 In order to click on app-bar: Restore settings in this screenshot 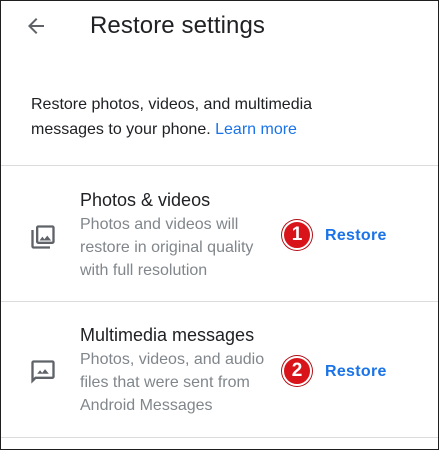, I will do `click(219, 30)`.